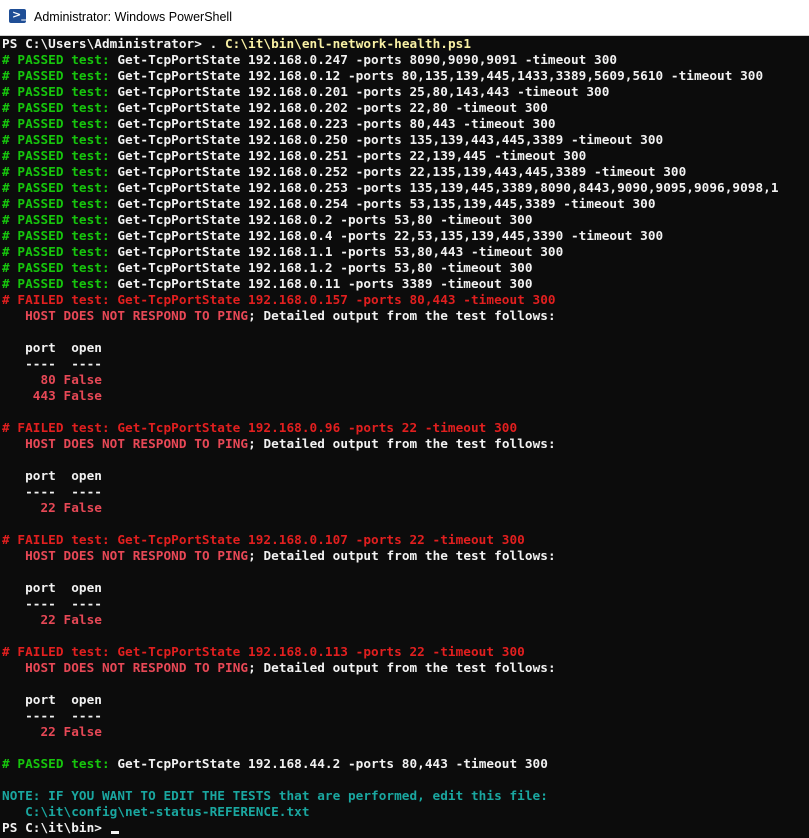 This screenshot has width=809, height=838. I want to click on note-file-path: C:\it\config\net-status-REFERENCE.txt, so click(156, 811).